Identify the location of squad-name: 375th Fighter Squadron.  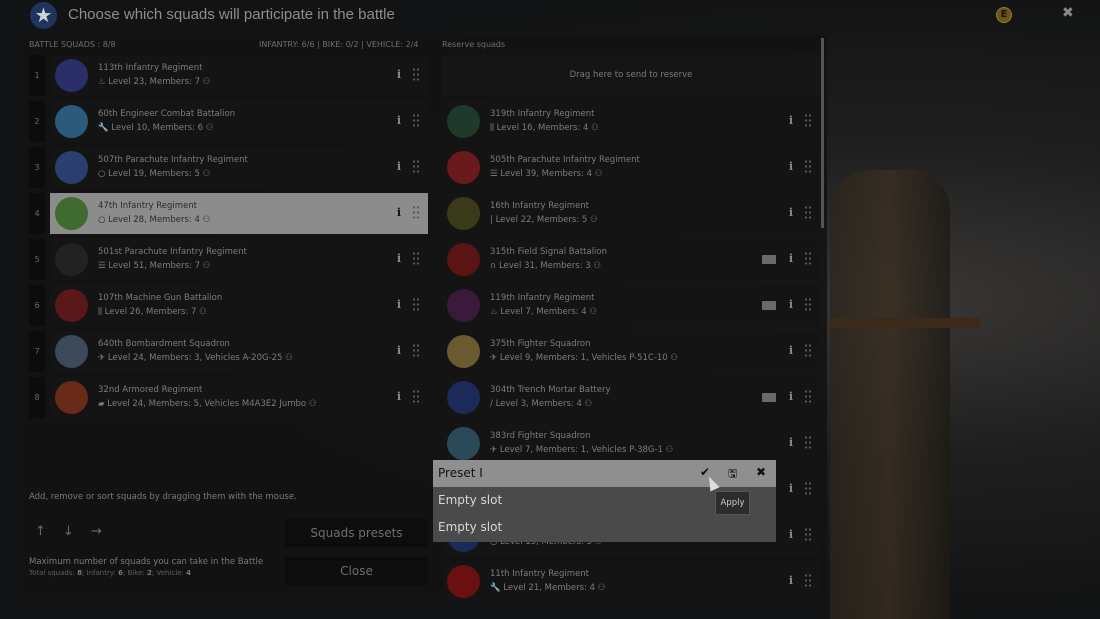
(540, 344).